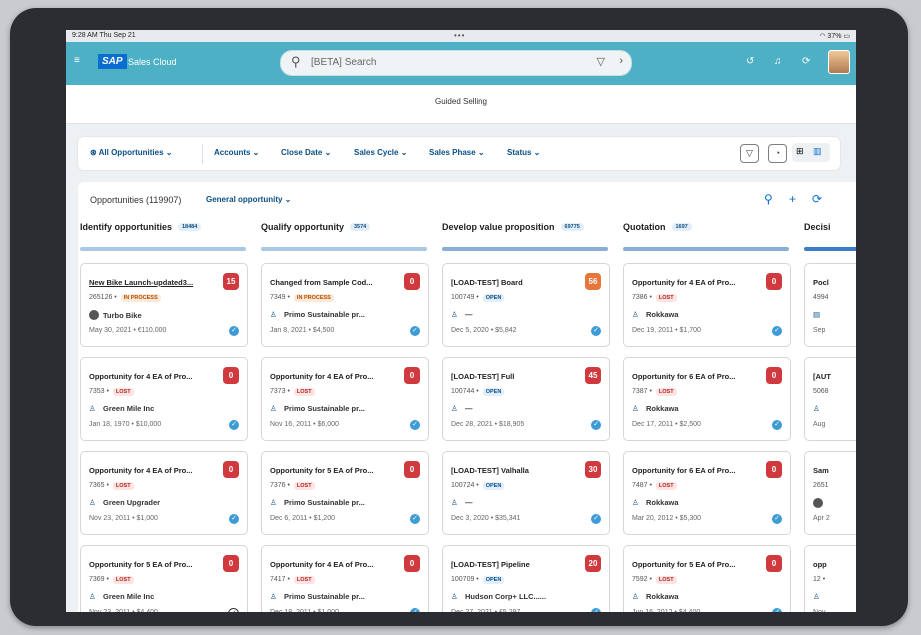  What do you see at coordinates (302, 227) in the screenshot?
I see `column-title: Qualify opportunity` at bounding box center [302, 227].